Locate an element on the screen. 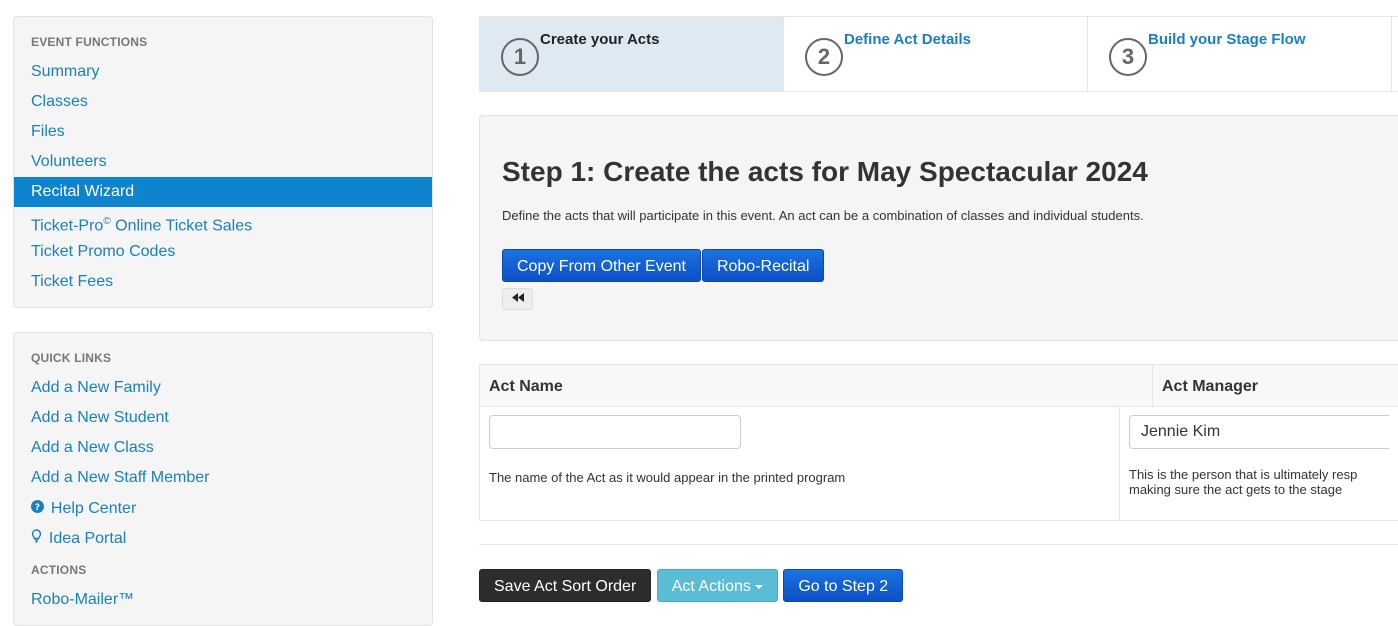 The image size is (1398, 626). ticket-pro-suffix: Online Ticket Sales is located at coordinates (181, 226).